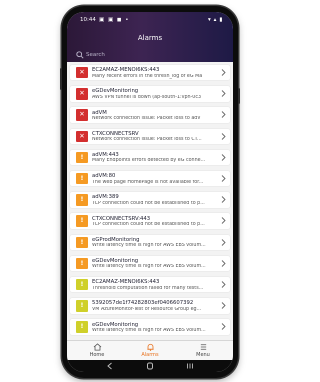  Describe the element at coordinates (203, 347) in the screenshot. I see `menu-icon` at that location.